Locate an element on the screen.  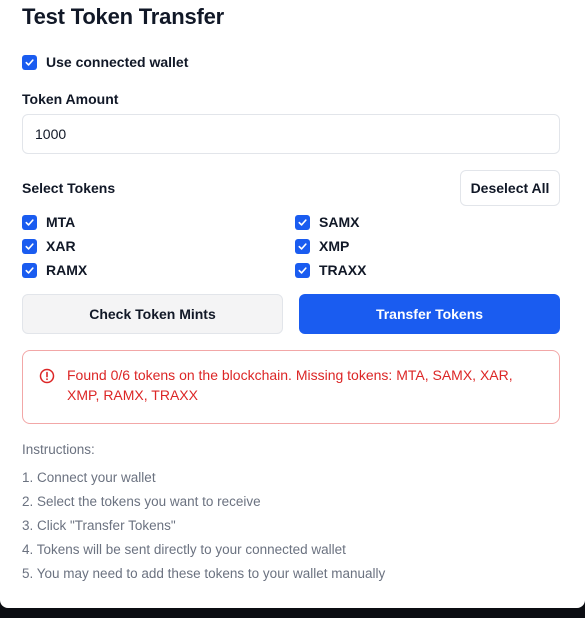
token-label: MTA is located at coordinates (61, 222).